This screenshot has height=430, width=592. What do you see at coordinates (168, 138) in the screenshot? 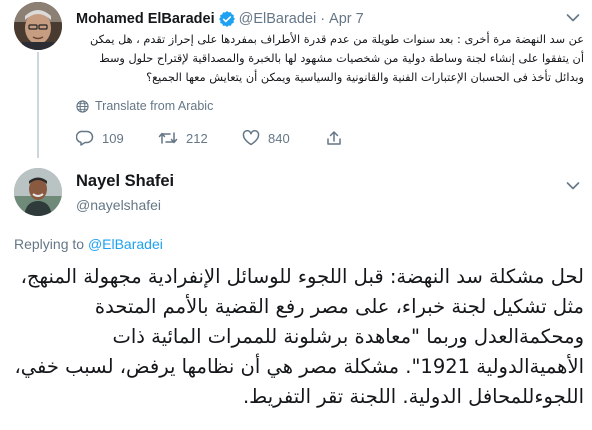
I see `retweet-icon` at bounding box center [168, 138].